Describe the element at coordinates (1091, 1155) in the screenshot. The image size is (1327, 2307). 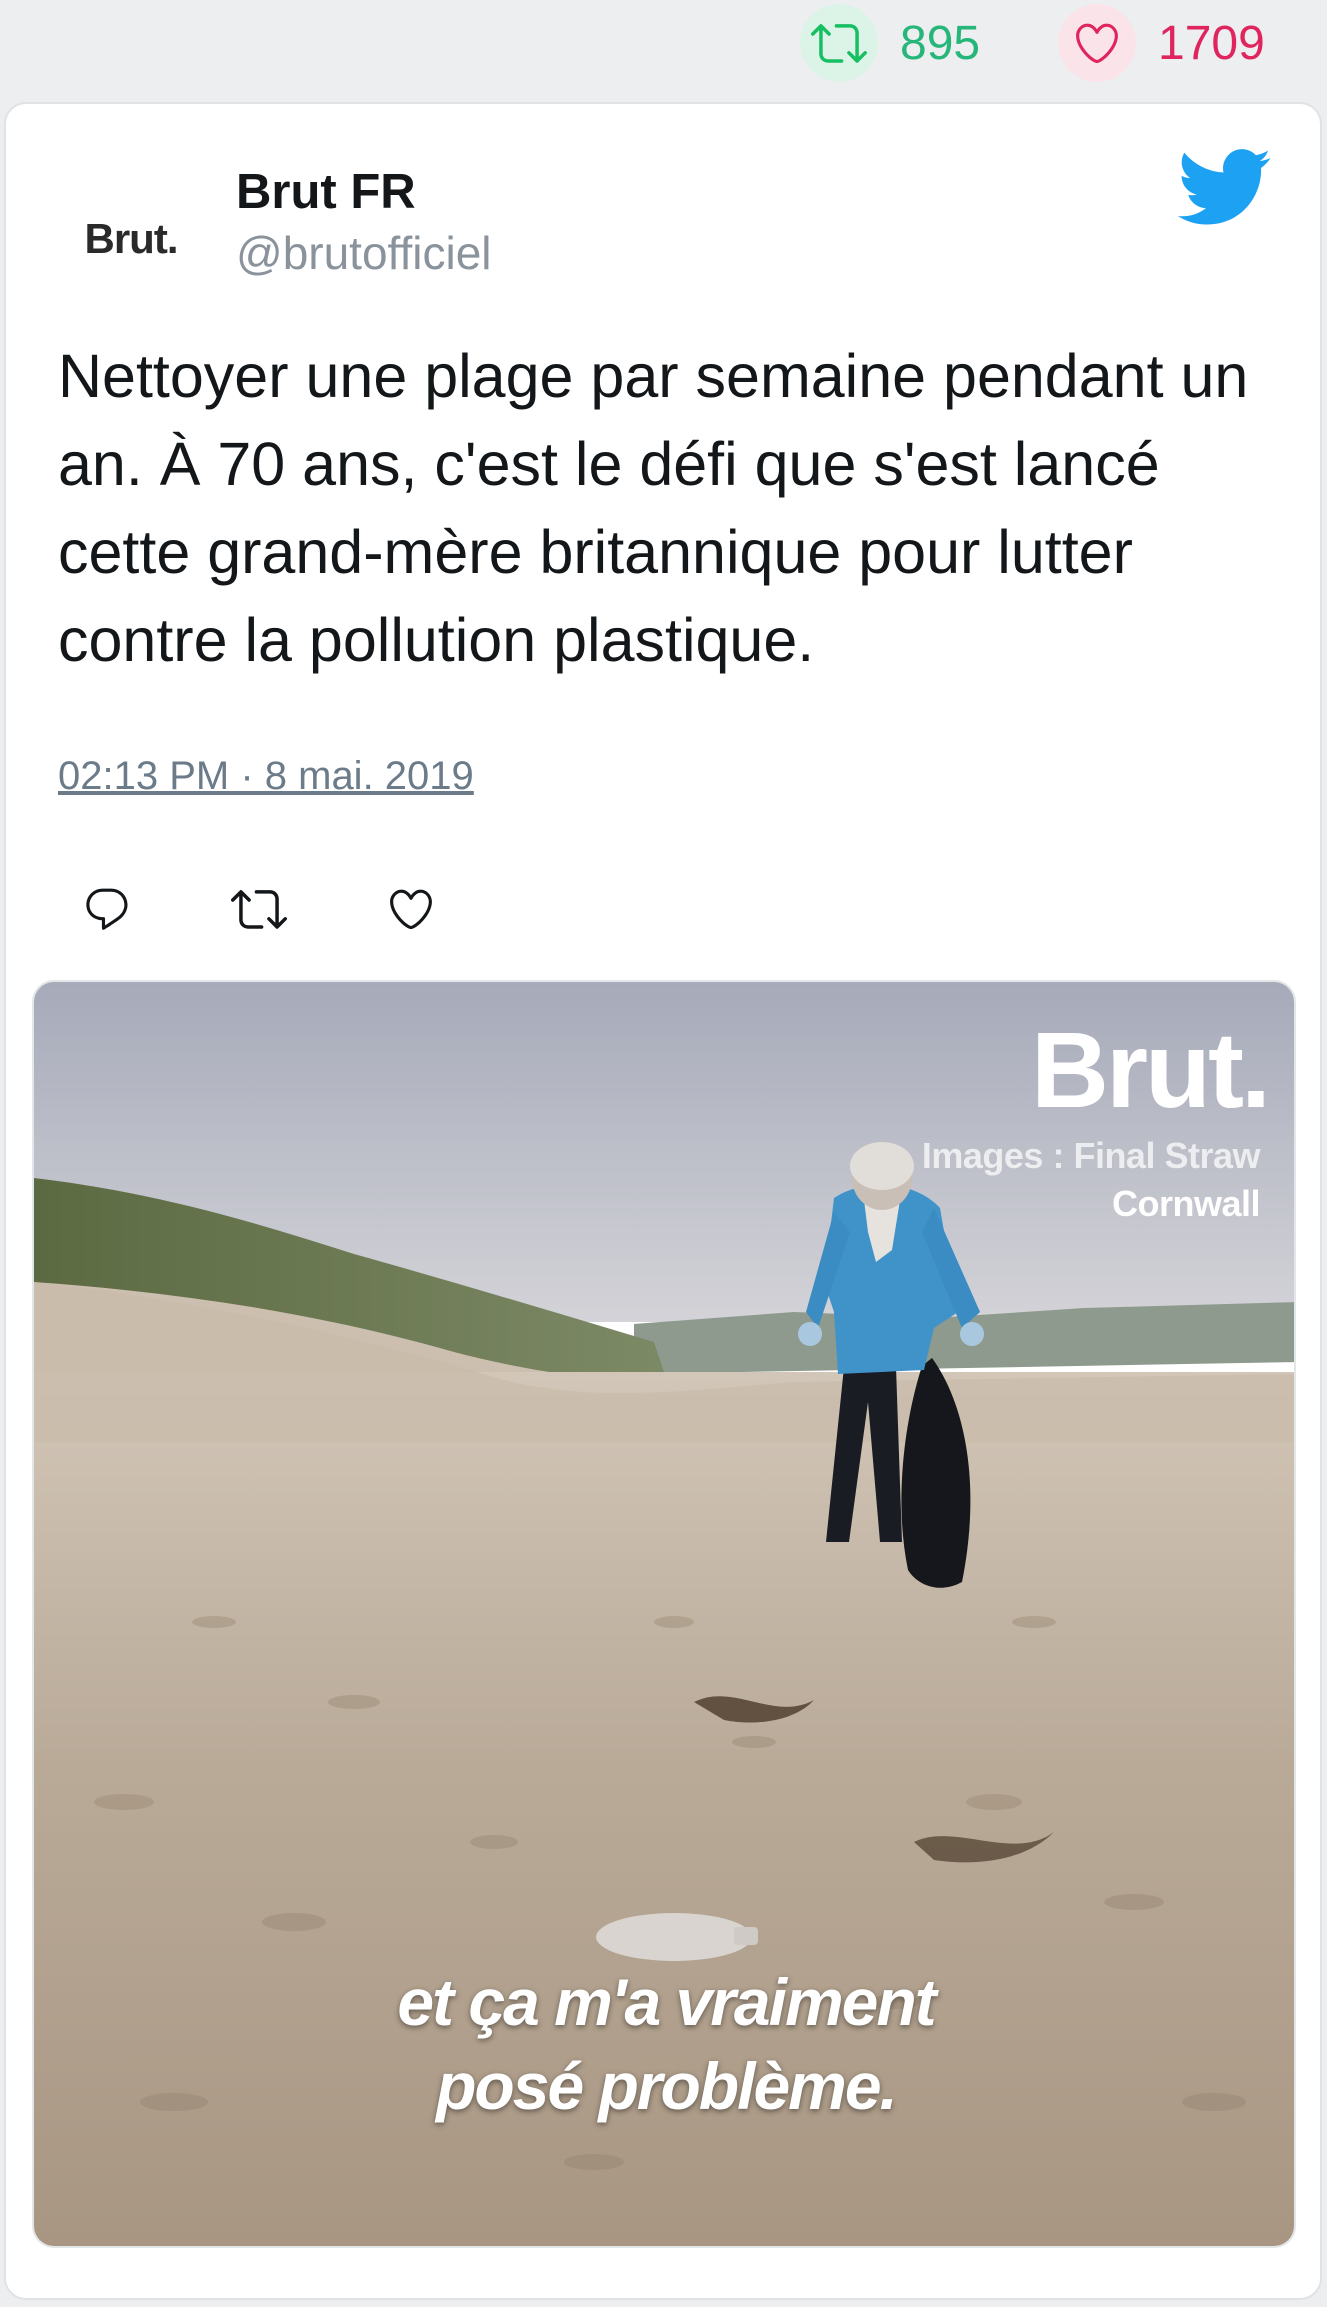
I see `credit-line-1: Images : Final Straw` at that location.